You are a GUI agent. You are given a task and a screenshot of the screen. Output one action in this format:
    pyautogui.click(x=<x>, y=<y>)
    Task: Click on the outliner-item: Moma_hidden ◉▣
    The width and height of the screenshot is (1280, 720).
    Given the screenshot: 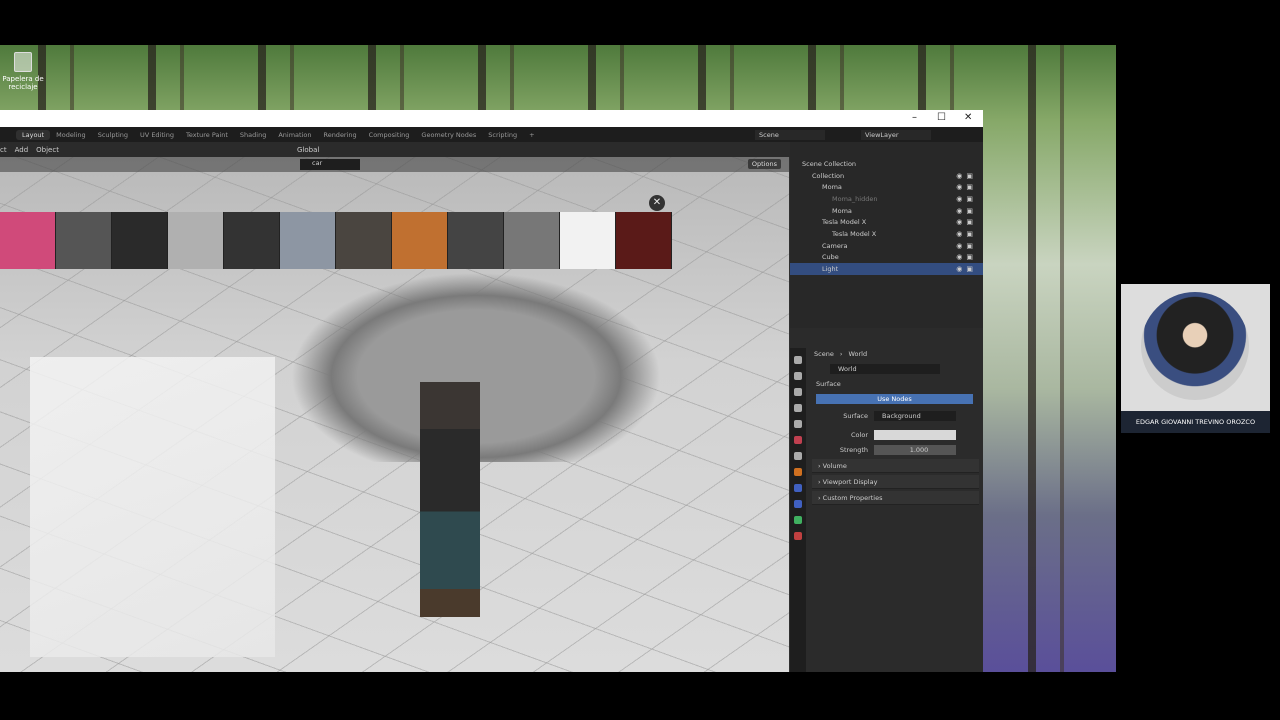 What is the action you would take?
    pyautogui.click(x=886, y=199)
    